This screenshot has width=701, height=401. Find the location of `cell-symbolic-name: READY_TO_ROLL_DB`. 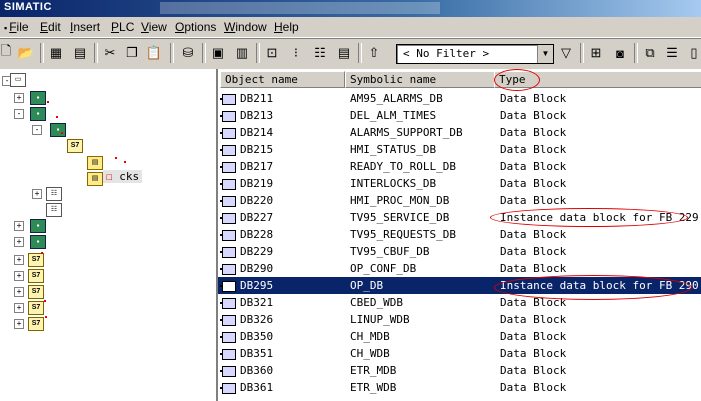

cell-symbolic-name: READY_TO_ROLL_DB is located at coordinates (403, 166).